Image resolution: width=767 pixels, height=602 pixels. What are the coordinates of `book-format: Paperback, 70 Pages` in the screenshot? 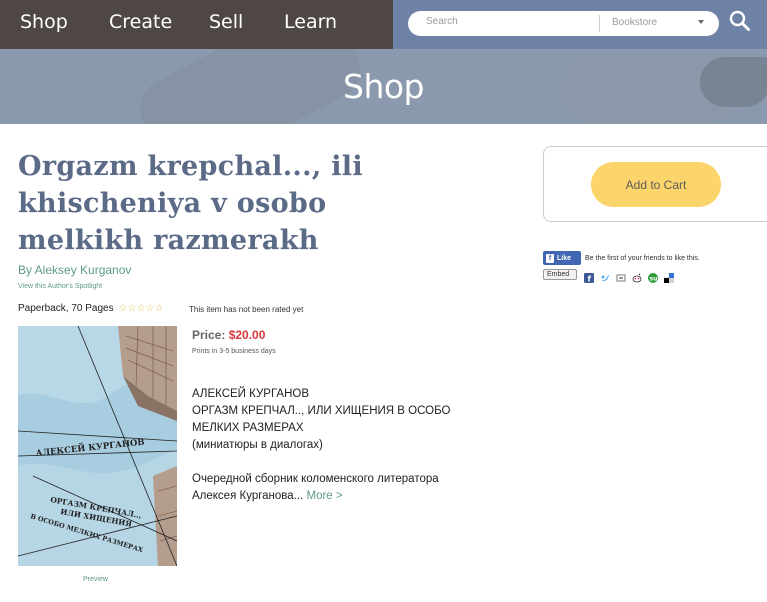 It's located at (66, 308).